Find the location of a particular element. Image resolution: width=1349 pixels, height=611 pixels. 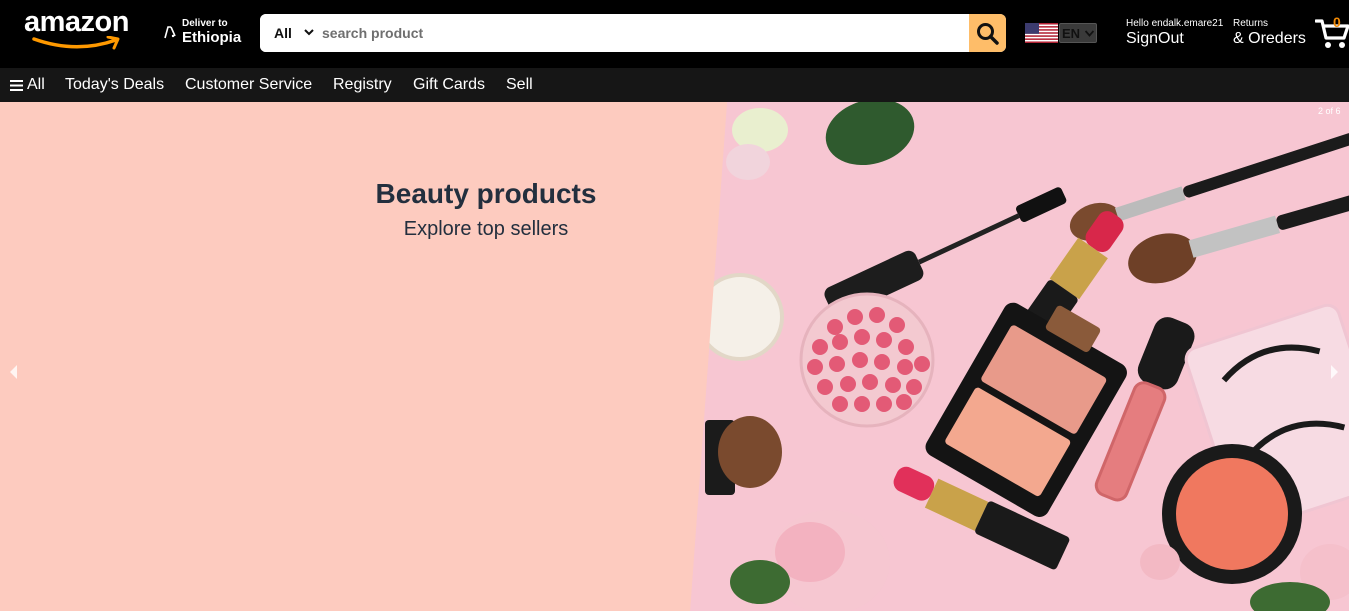

logo-text: amazon is located at coordinates (76, 22).